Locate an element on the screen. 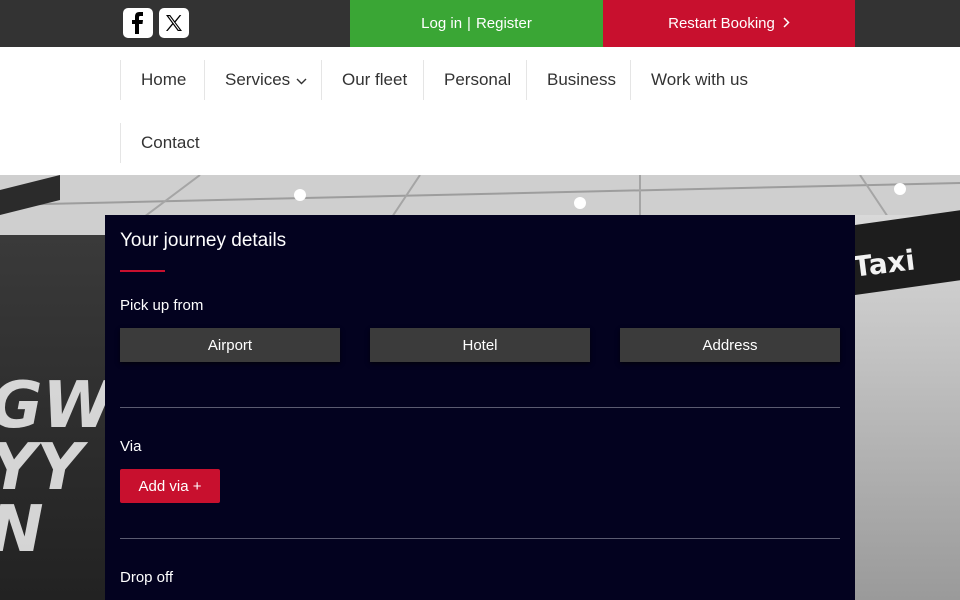 The image size is (960, 600). nav-item-work-with-us: Work with us is located at coordinates (699, 80).